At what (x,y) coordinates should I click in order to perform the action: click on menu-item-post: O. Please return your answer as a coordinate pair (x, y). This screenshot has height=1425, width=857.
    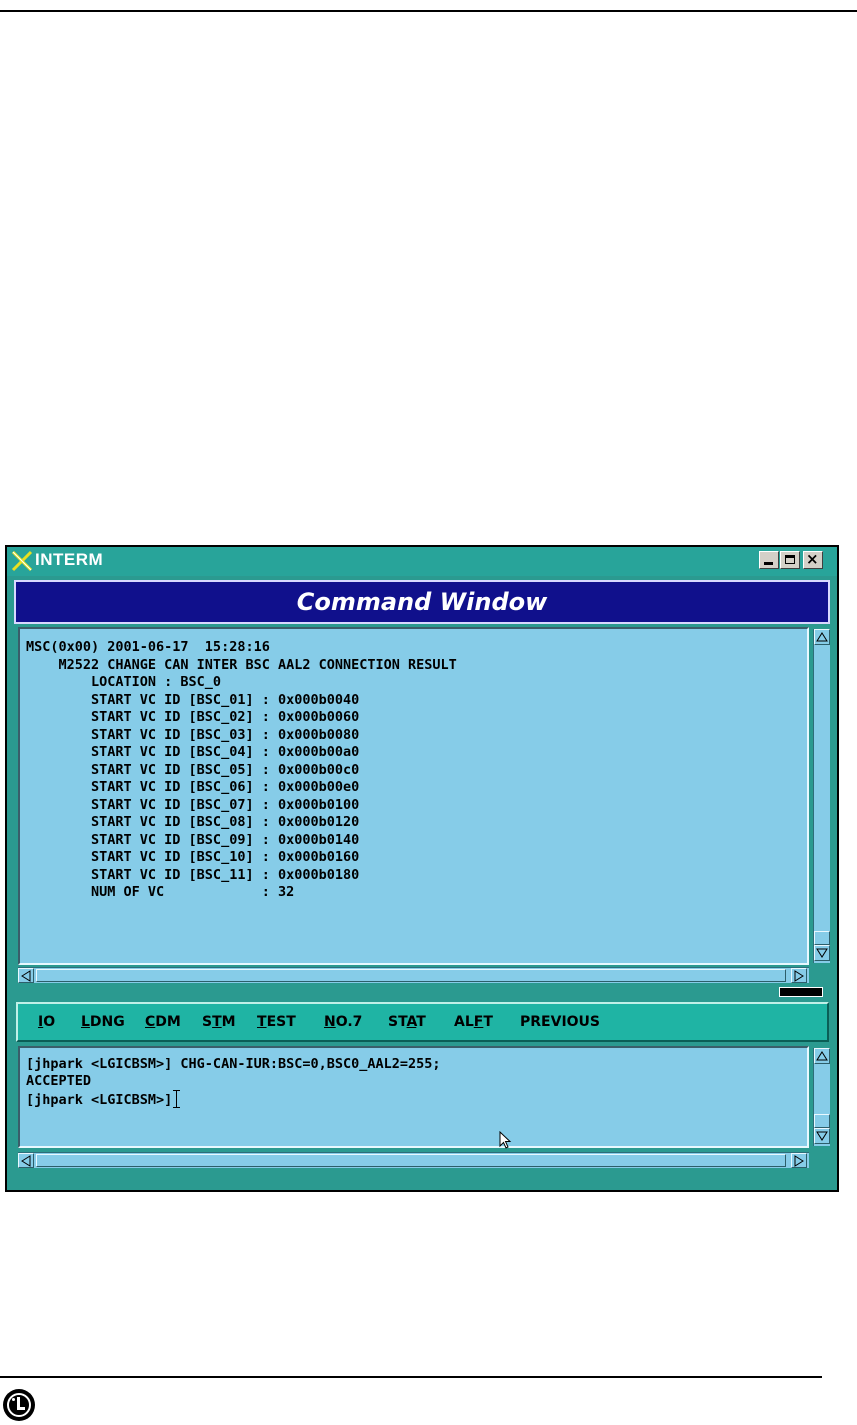
    Looking at the image, I should click on (49, 1022).